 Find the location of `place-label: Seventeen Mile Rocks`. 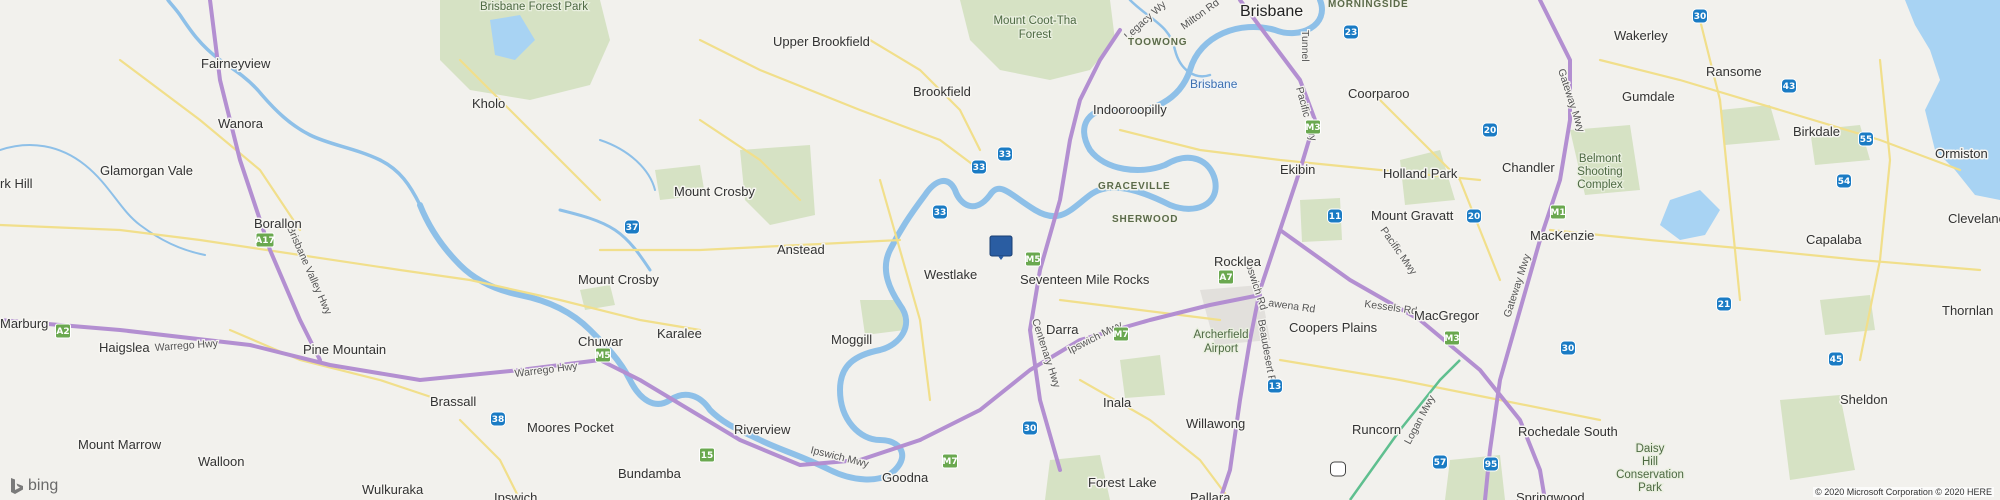

place-label: Seventeen Mile Rocks is located at coordinates (1085, 279).